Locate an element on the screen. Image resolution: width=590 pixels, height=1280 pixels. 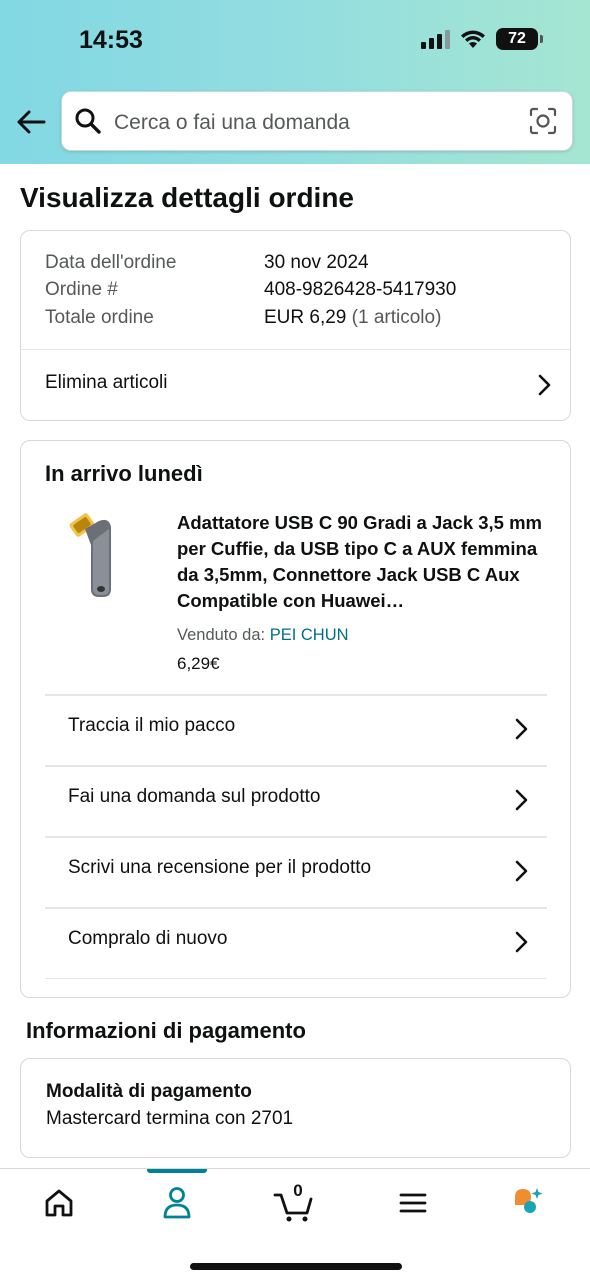
seller-label: Venduto da: is located at coordinates (221, 635).